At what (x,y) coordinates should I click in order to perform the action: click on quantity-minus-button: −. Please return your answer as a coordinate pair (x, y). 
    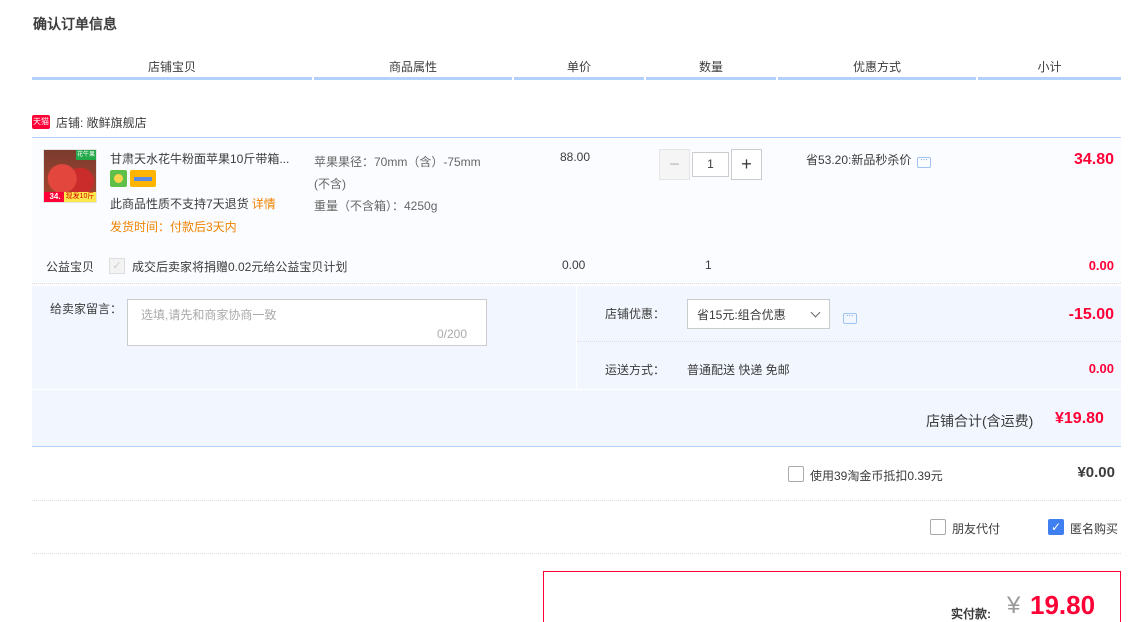
    Looking at the image, I should click on (674, 164).